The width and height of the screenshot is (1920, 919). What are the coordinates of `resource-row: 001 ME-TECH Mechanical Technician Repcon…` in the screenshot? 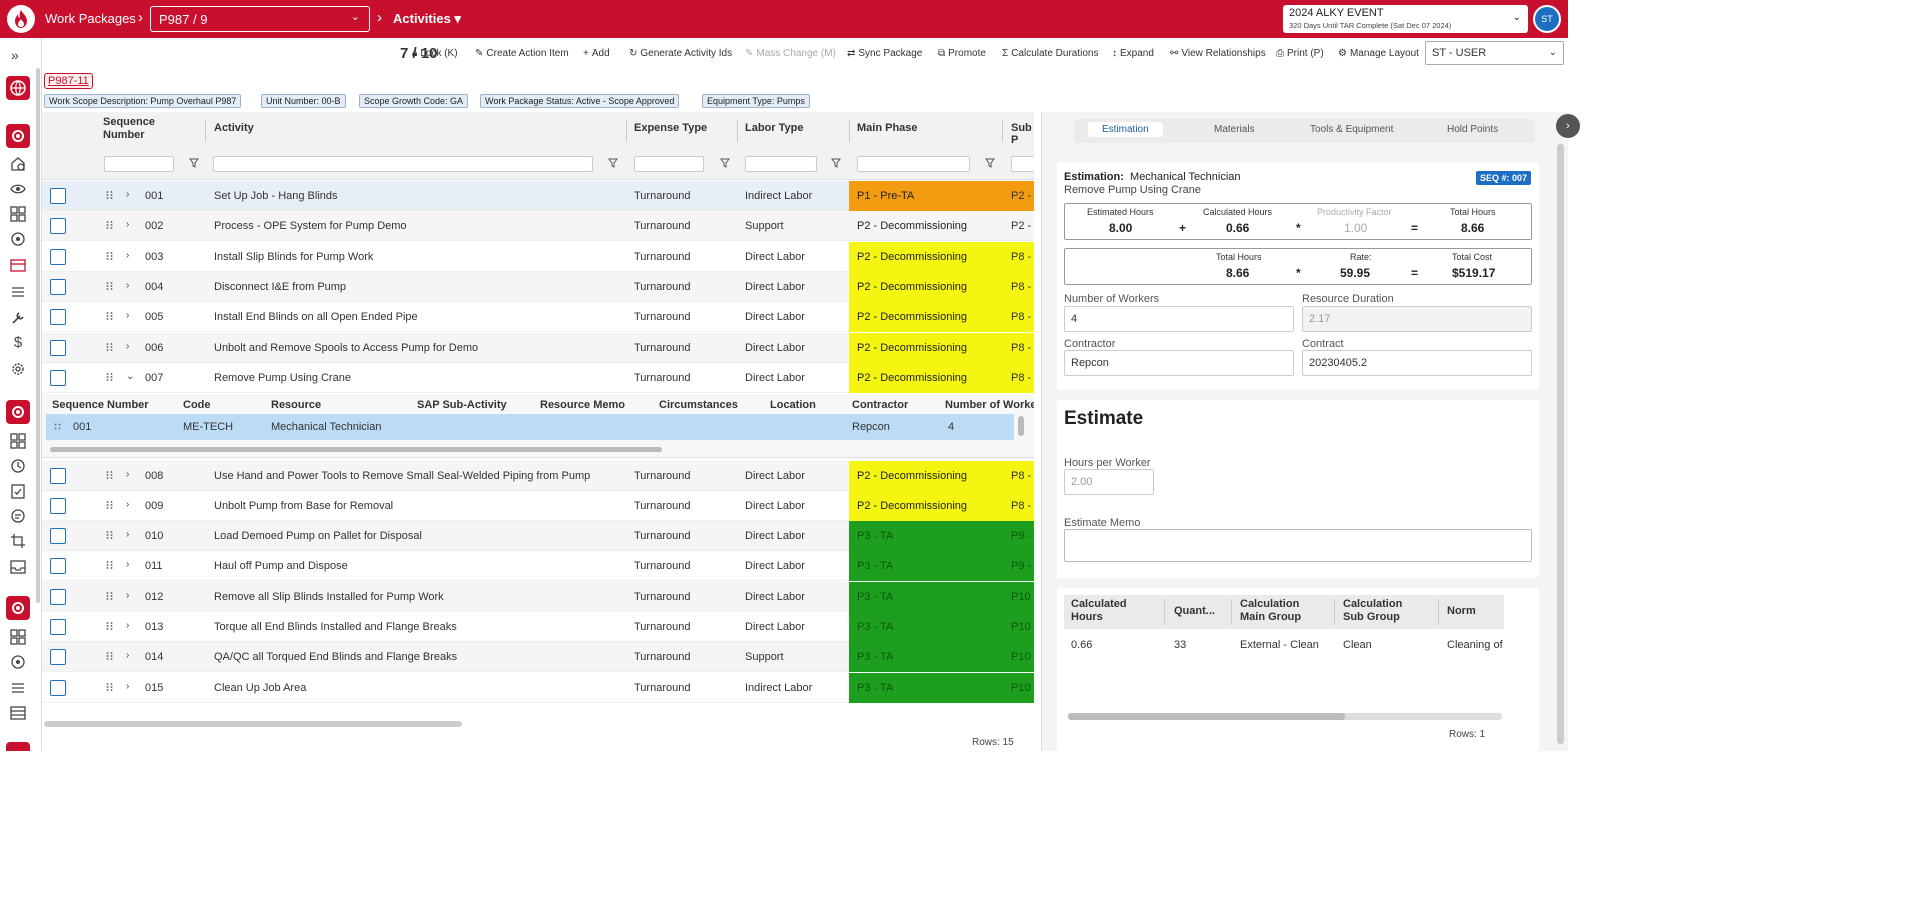 It's located at (530, 427).